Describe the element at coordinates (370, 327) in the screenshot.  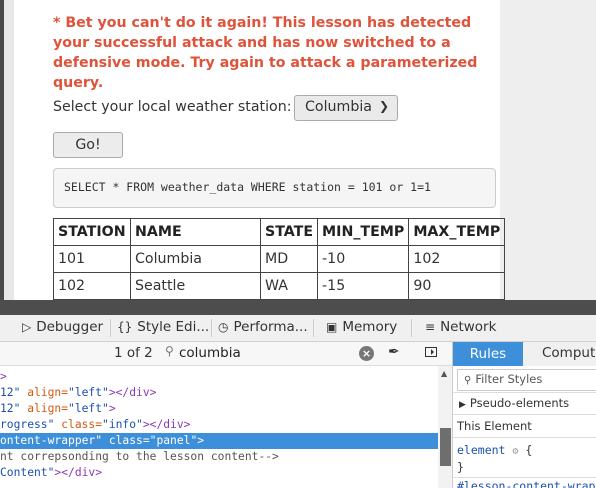
I see `tab-label: Memory` at that location.